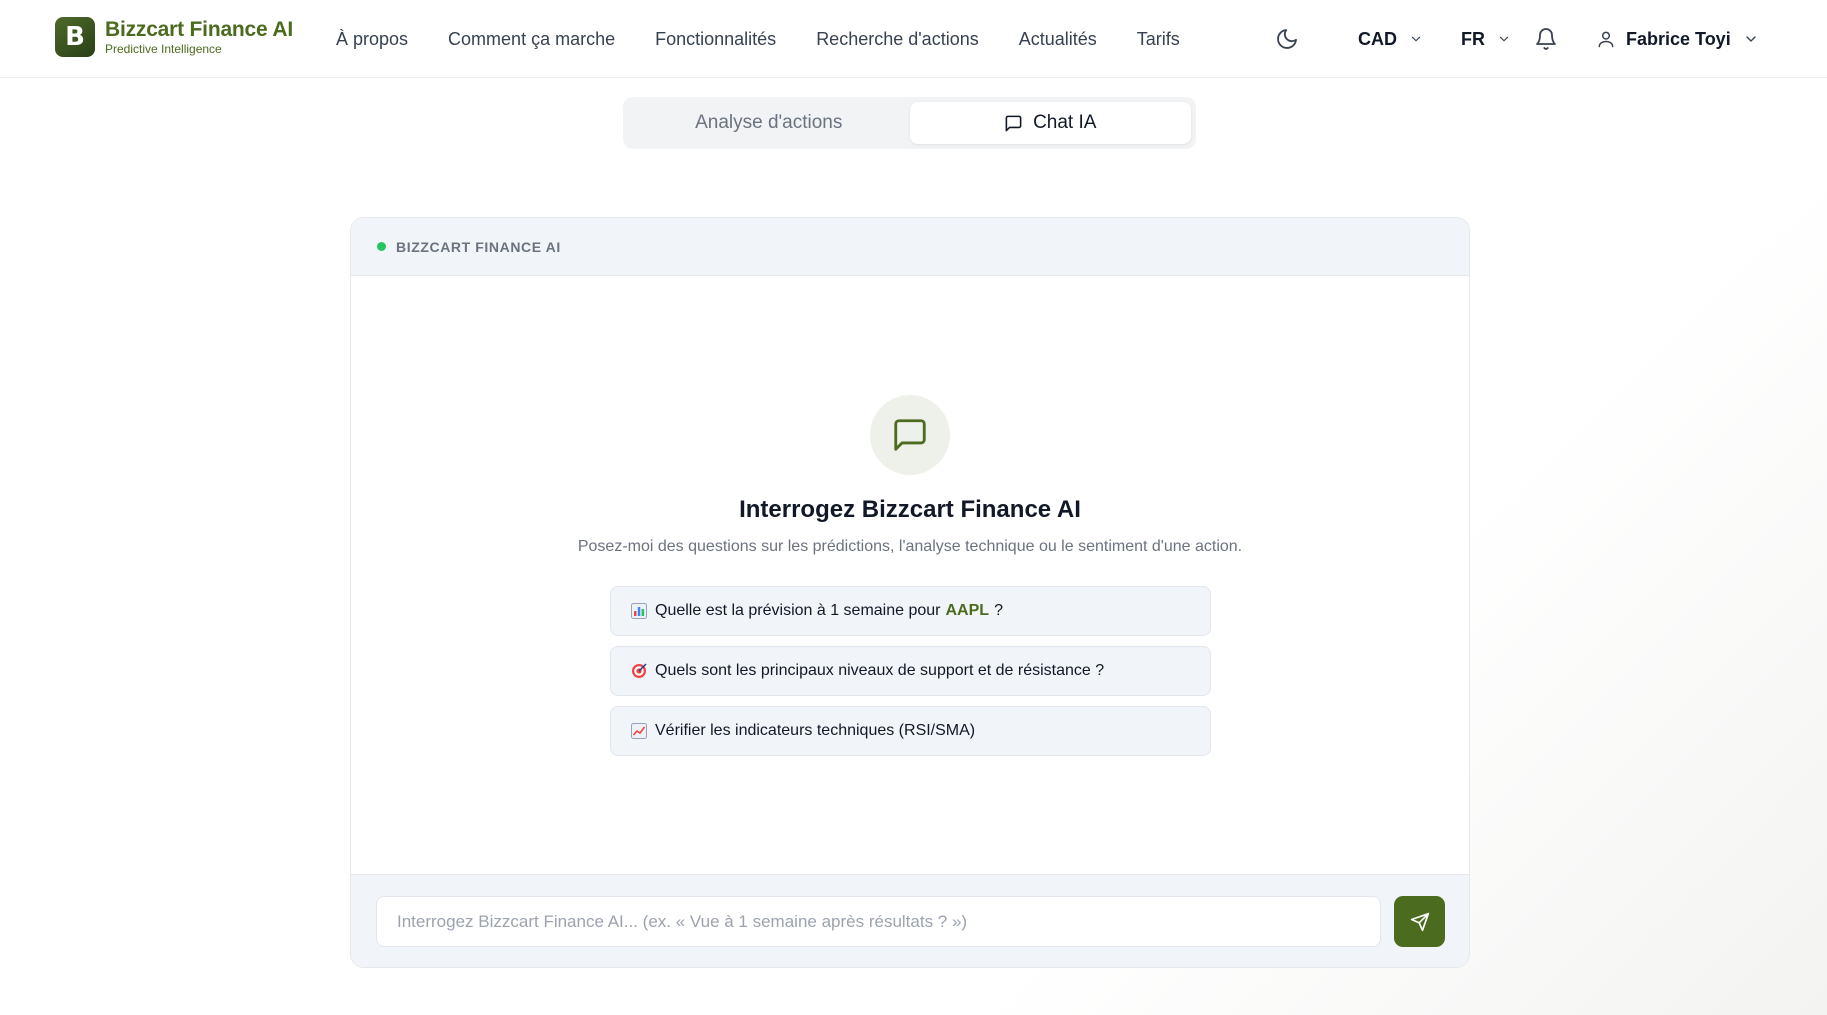 The image size is (1827, 1015). I want to click on send-button, so click(1419, 921).